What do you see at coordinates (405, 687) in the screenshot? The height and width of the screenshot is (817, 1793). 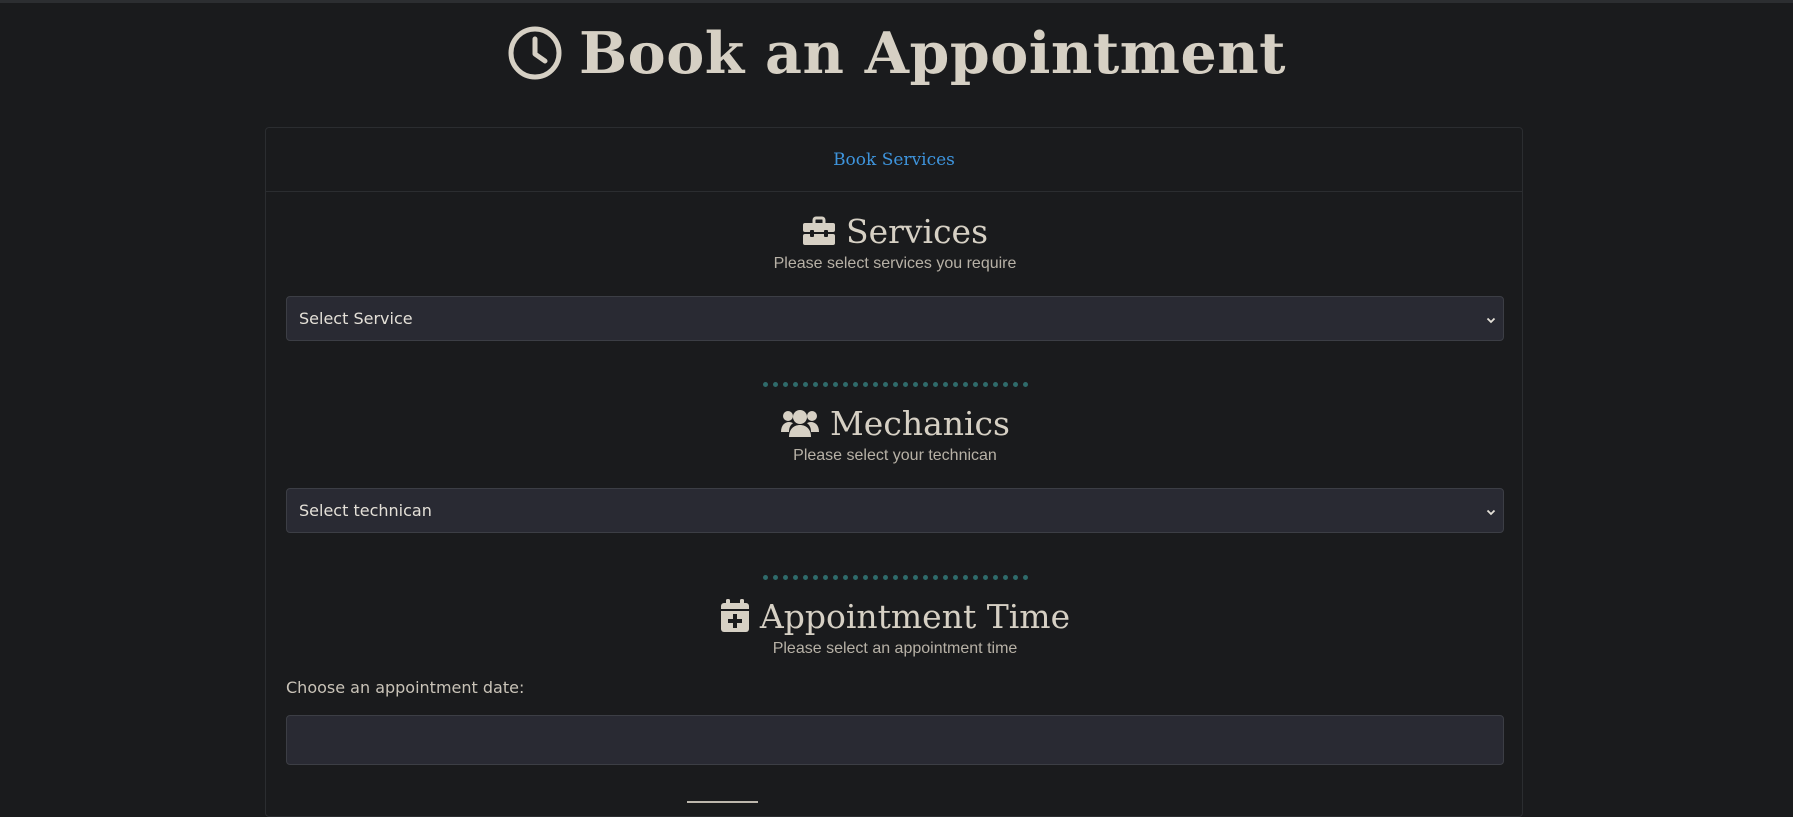 I see `appointment-date-label: Choose an appointment date:` at bounding box center [405, 687].